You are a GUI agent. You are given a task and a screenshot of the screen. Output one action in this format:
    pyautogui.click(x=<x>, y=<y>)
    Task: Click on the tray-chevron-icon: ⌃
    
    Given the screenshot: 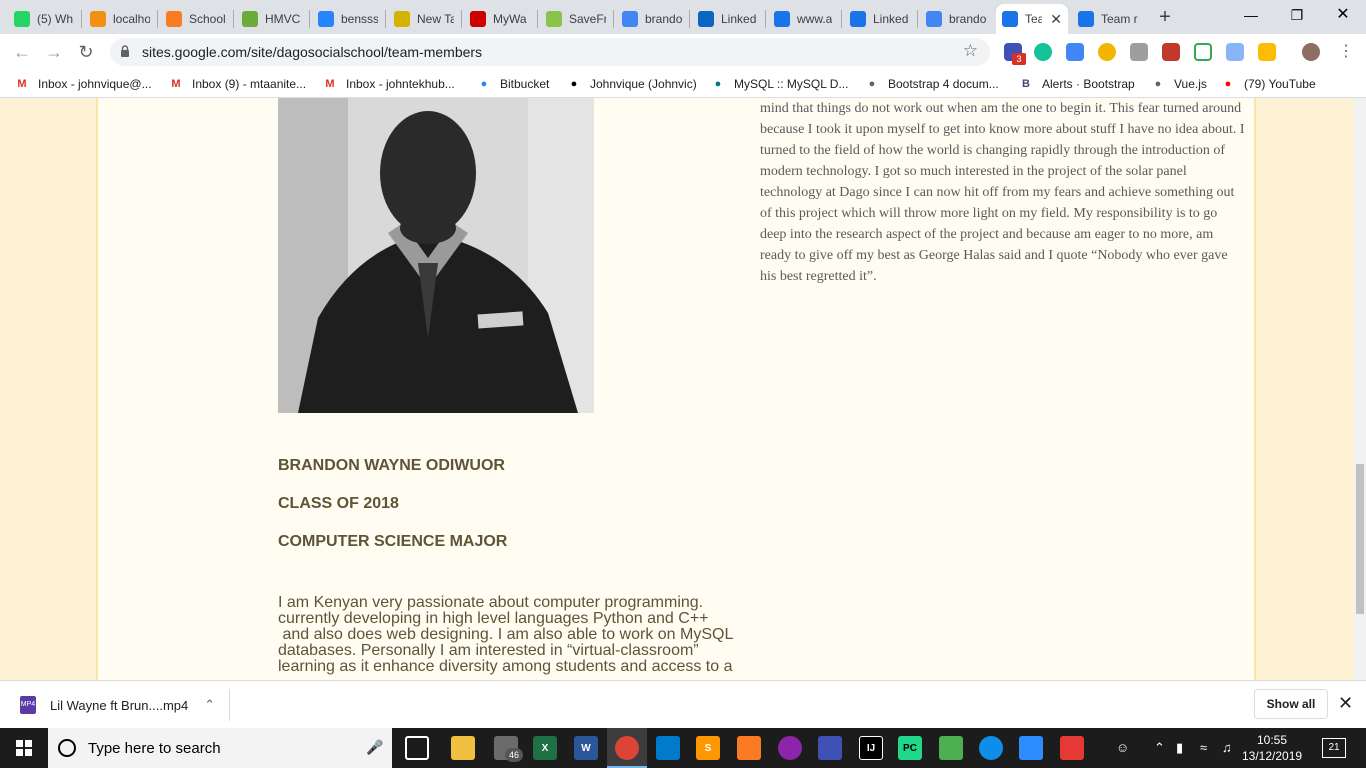 What is the action you would take?
    pyautogui.click(x=1159, y=748)
    